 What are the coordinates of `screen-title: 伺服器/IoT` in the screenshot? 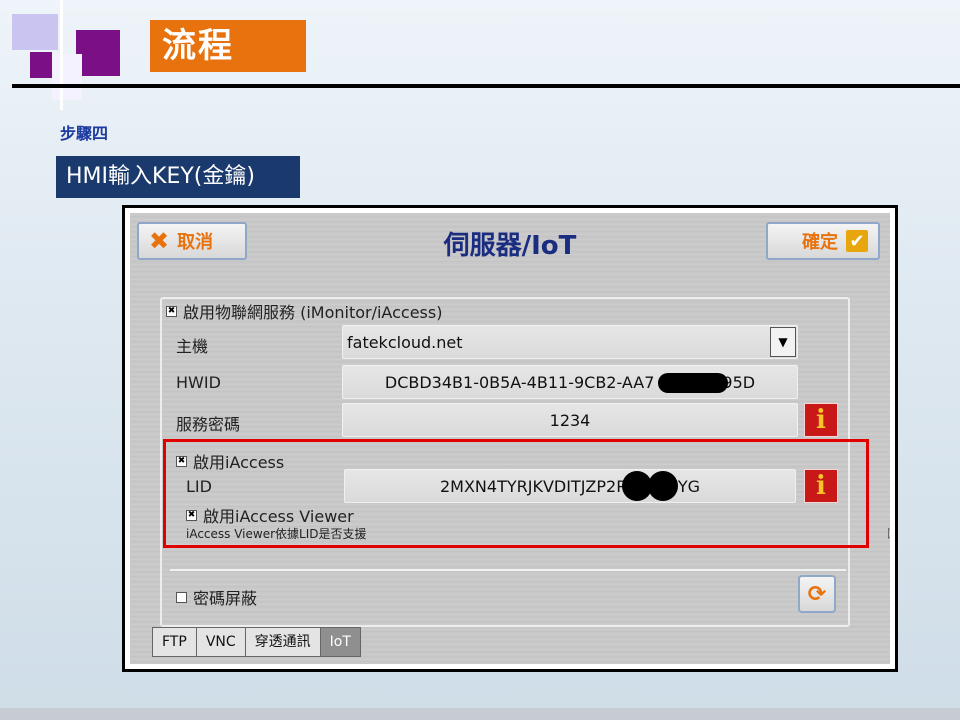 It's located at (510, 246).